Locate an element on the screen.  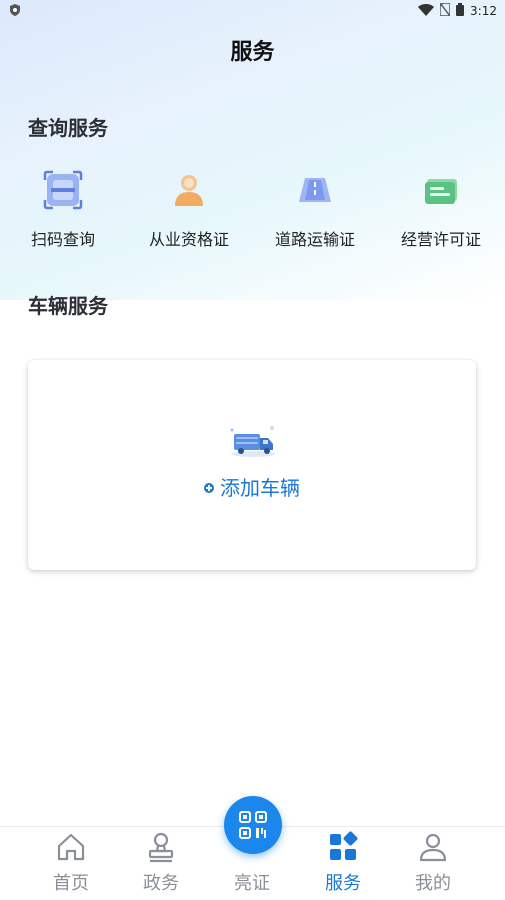
show-license-button is located at coordinates (253, 825).